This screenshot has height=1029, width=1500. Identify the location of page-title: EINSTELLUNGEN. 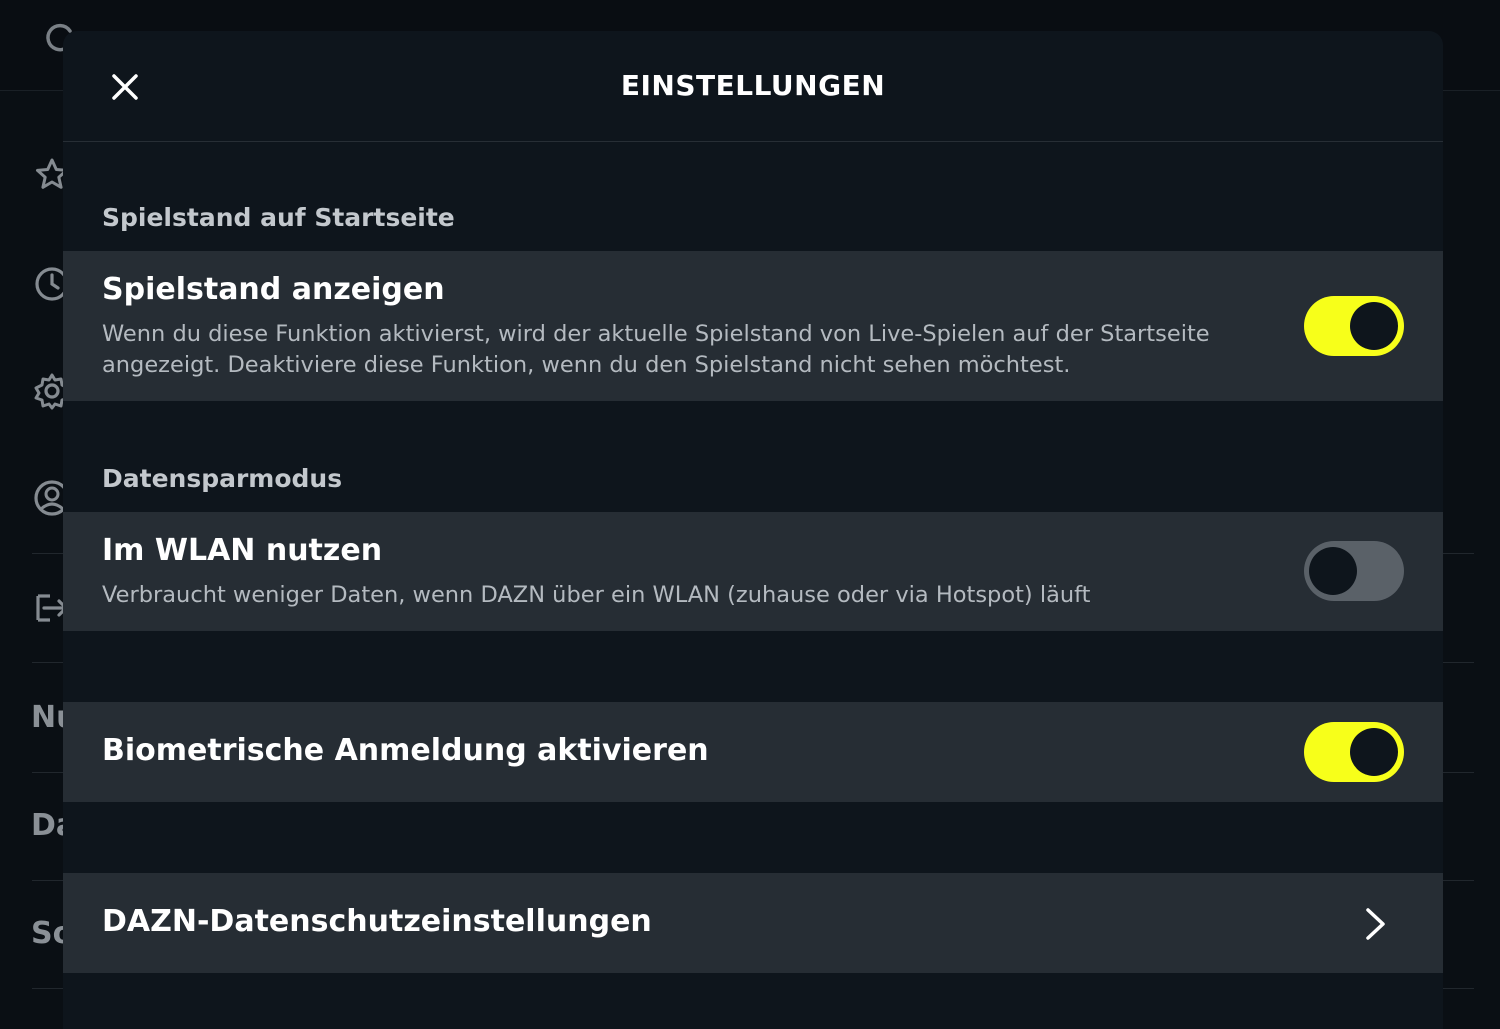
(753, 85).